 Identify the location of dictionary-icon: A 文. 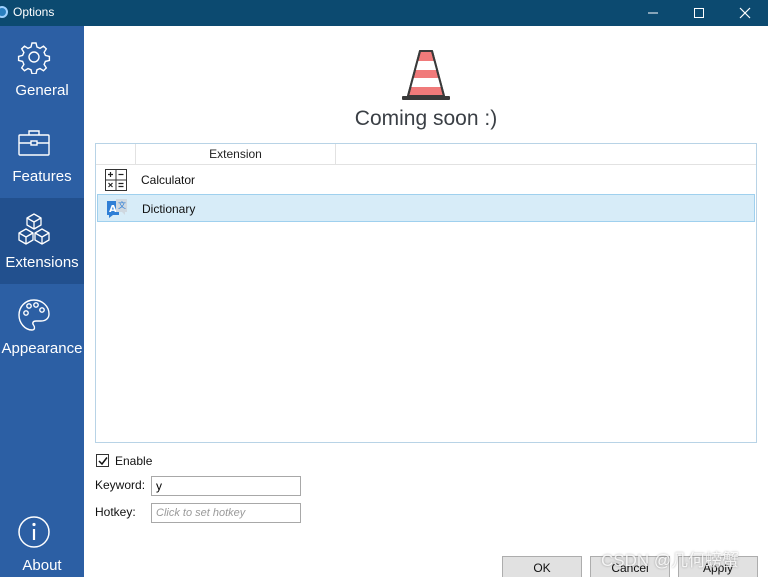
(117, 208).